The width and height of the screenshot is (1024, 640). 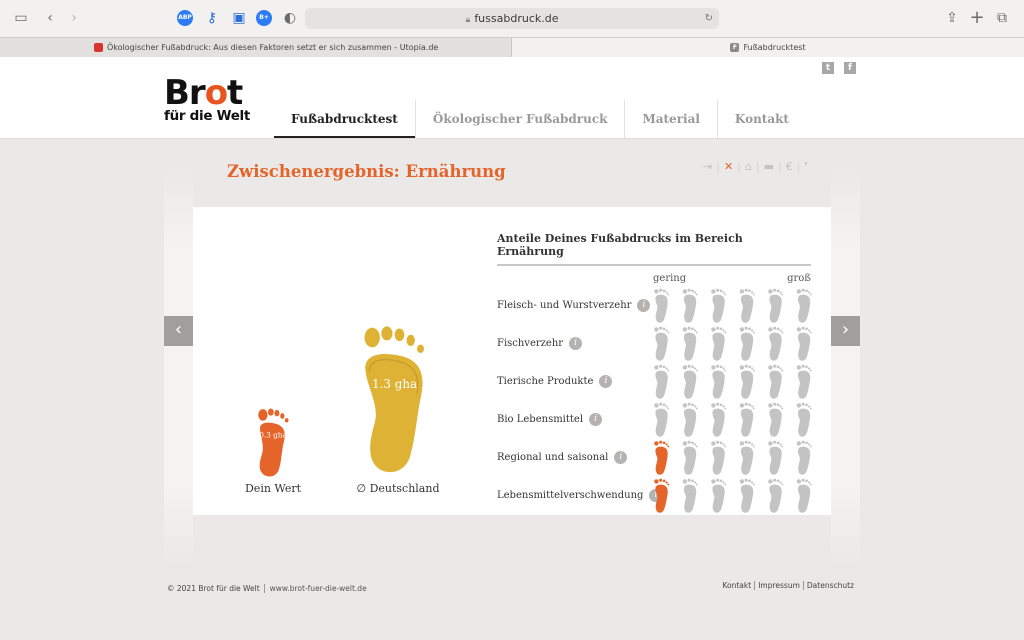 I want to click on breakdown-row: Lebensmittelverschwendung i, so click(x=654, y=497).